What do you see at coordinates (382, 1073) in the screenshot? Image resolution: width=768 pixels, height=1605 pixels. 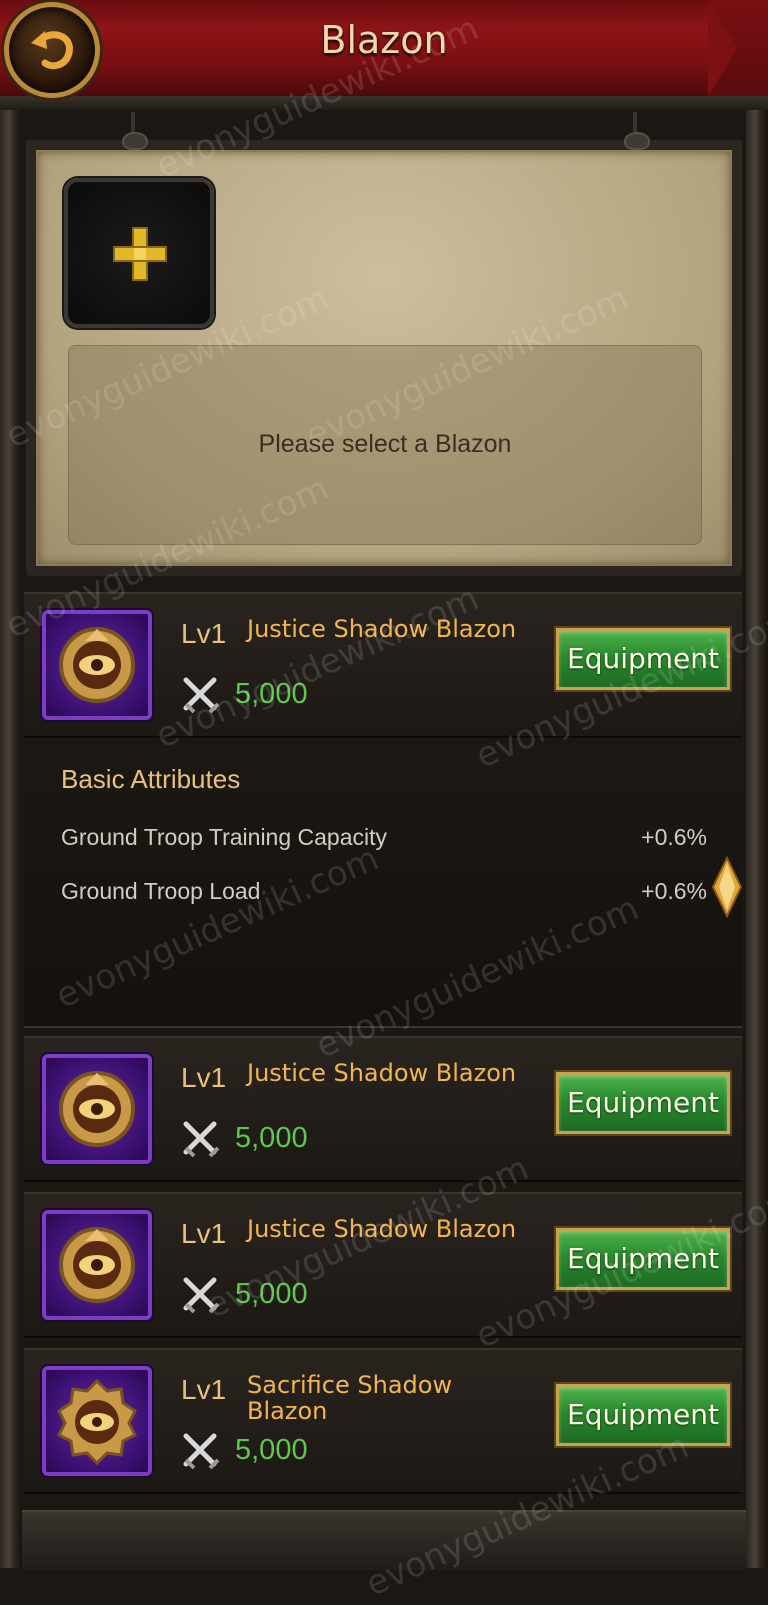 I see `blazon-name: Justice Shadow Blazon` at bounding box center [382, 1073].